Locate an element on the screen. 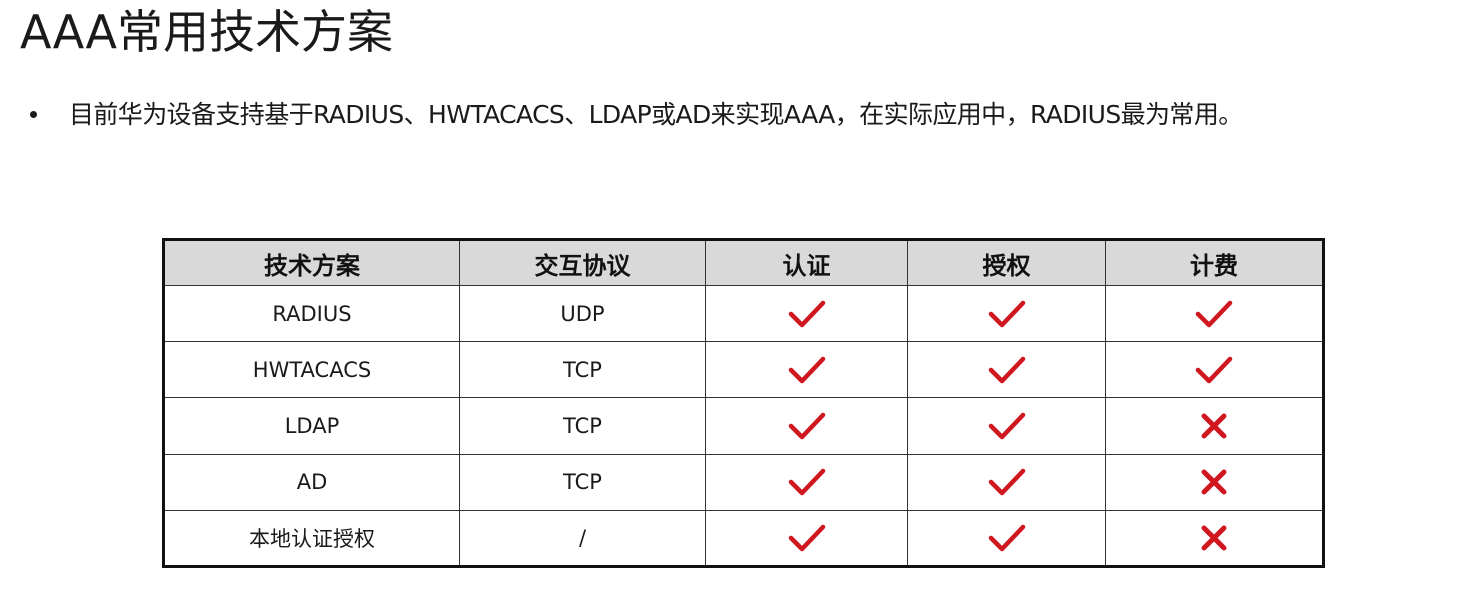 Image resolution: width=1465 pixels, height=603 pixels. header-accounting: 计费 is located at coordinates (1214, 262).